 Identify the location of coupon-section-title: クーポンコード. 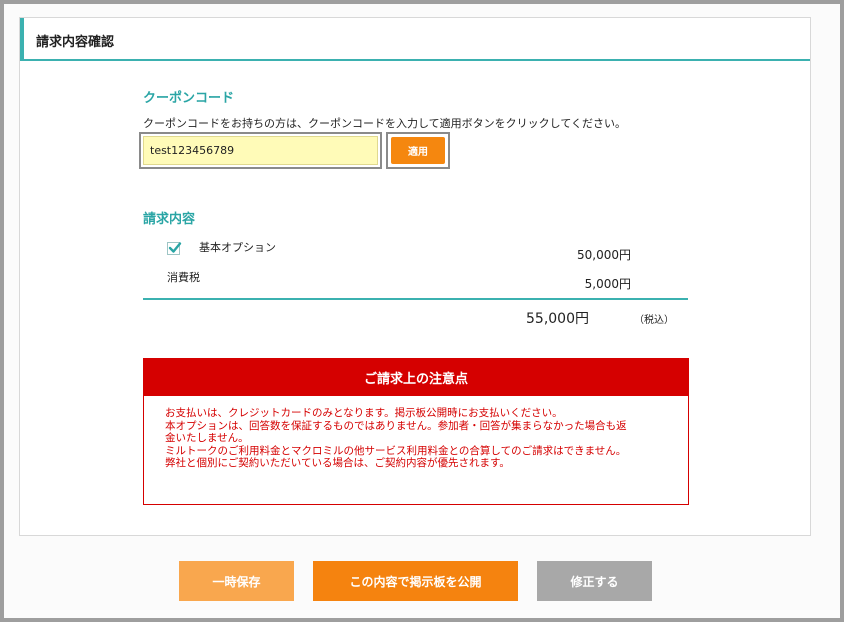
(189, 98).